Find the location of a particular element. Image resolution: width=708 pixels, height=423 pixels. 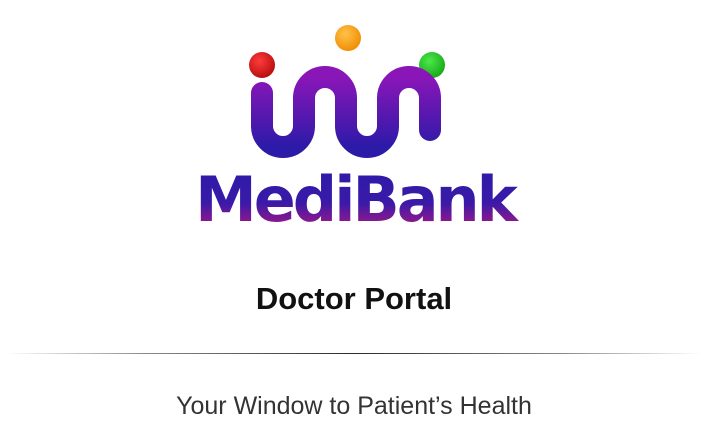

brand-wordmark: MediBank is located at coordinates (357, 198).